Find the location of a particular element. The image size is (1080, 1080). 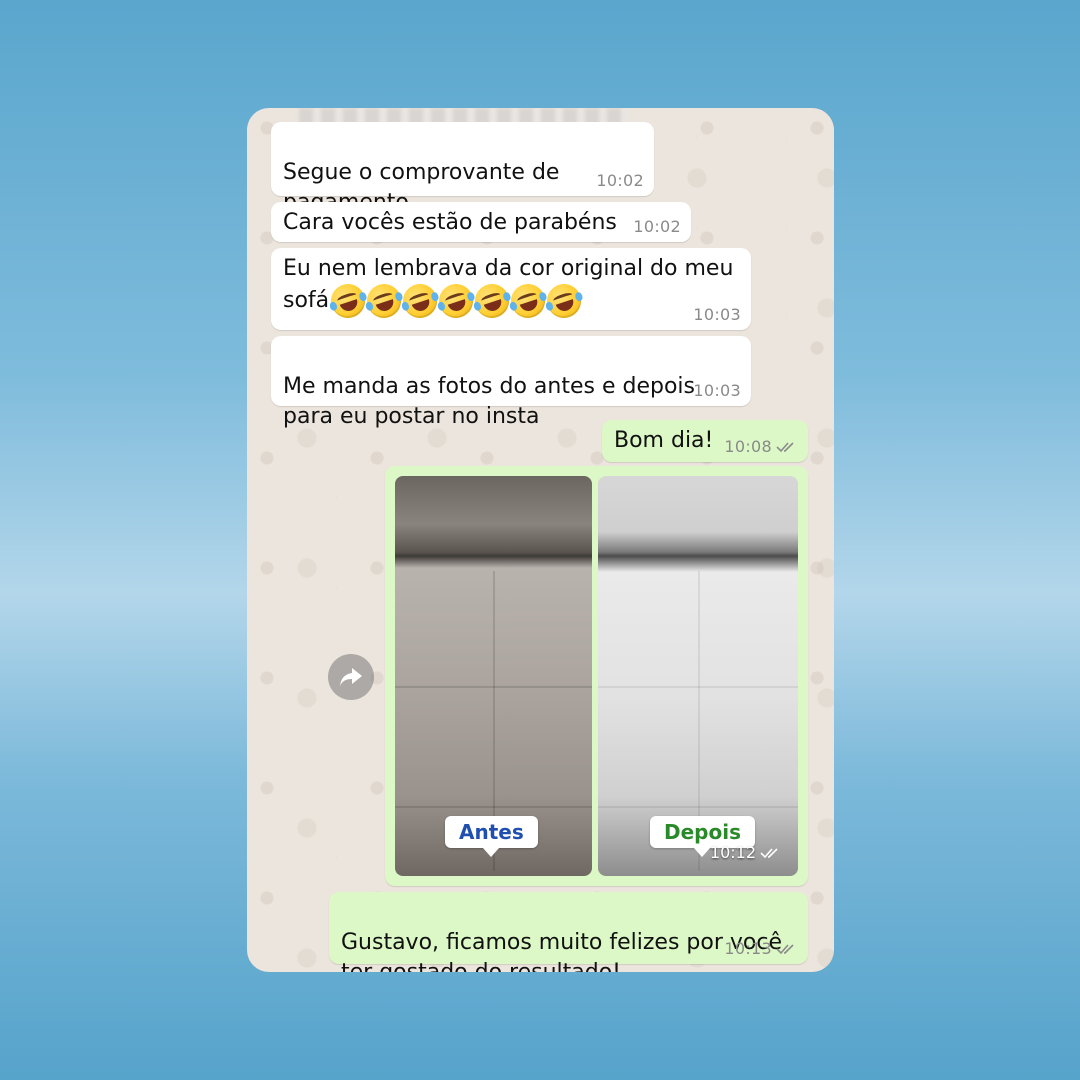

before-label: Antes is located at coordinates (491, 836).